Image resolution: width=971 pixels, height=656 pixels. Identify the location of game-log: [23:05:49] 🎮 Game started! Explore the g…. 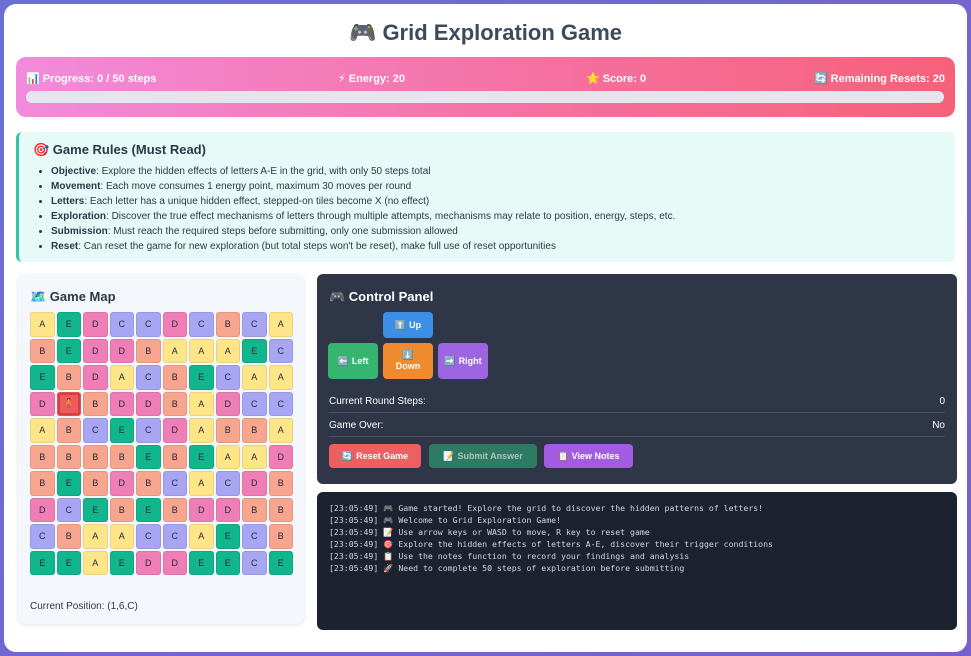
(637, 561).